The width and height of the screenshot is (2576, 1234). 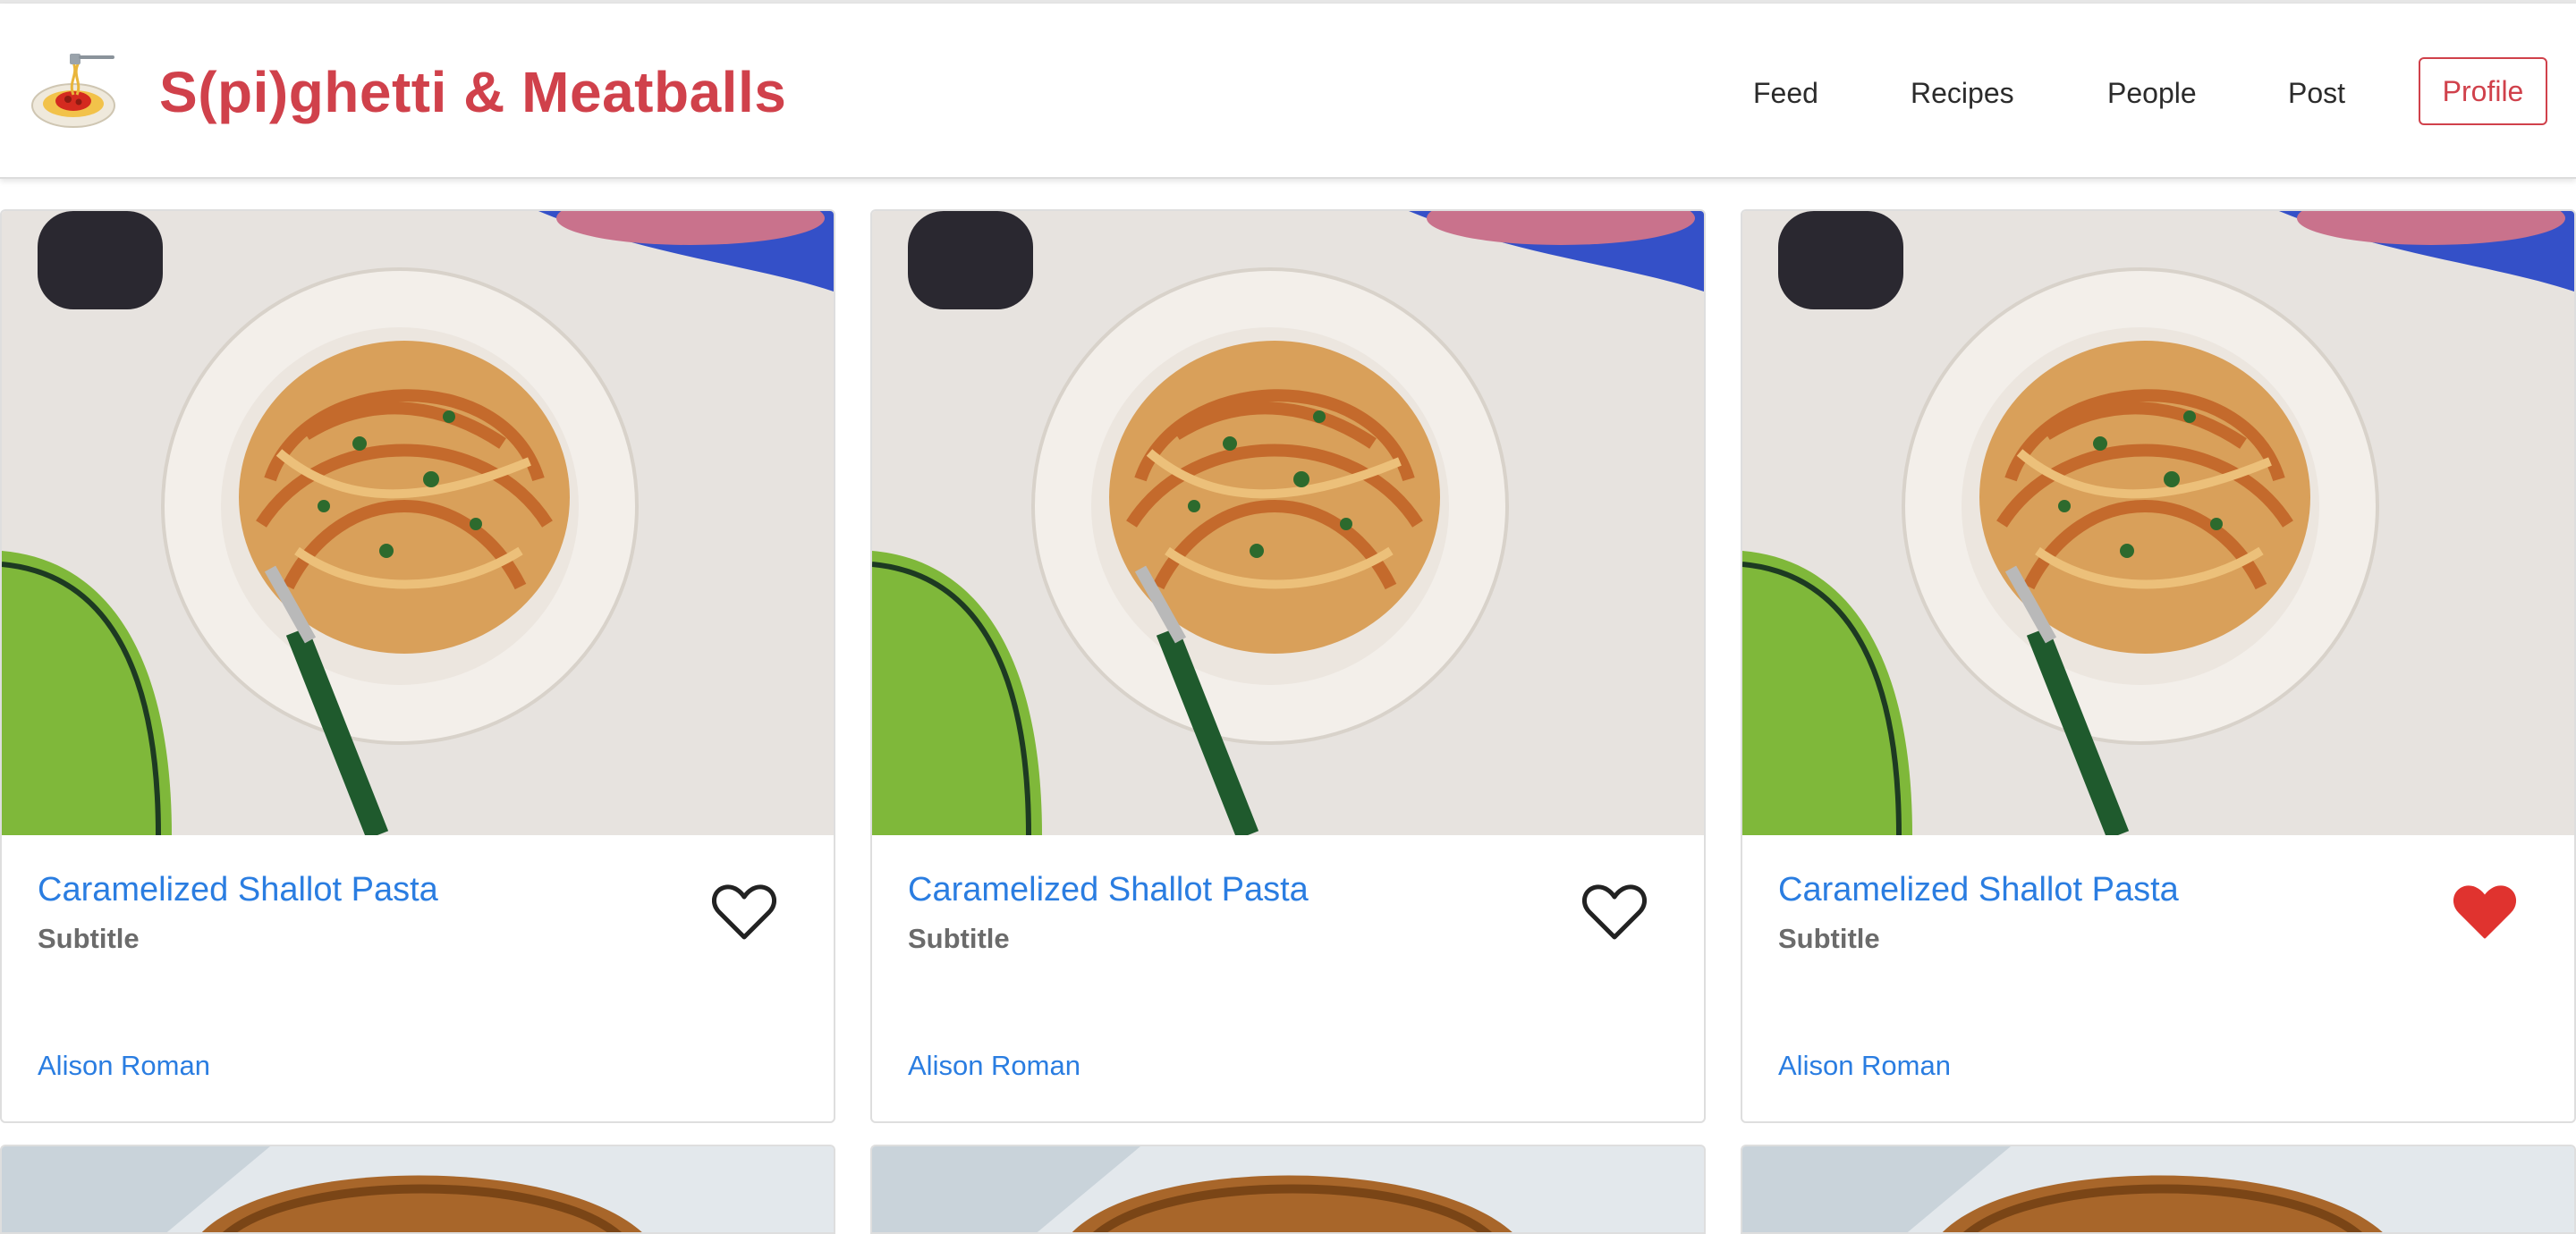 What do you see at coordinates (2485, 912) in the screenshot?
I see `heart-filled-icon` at bounding box center [2485, 912].